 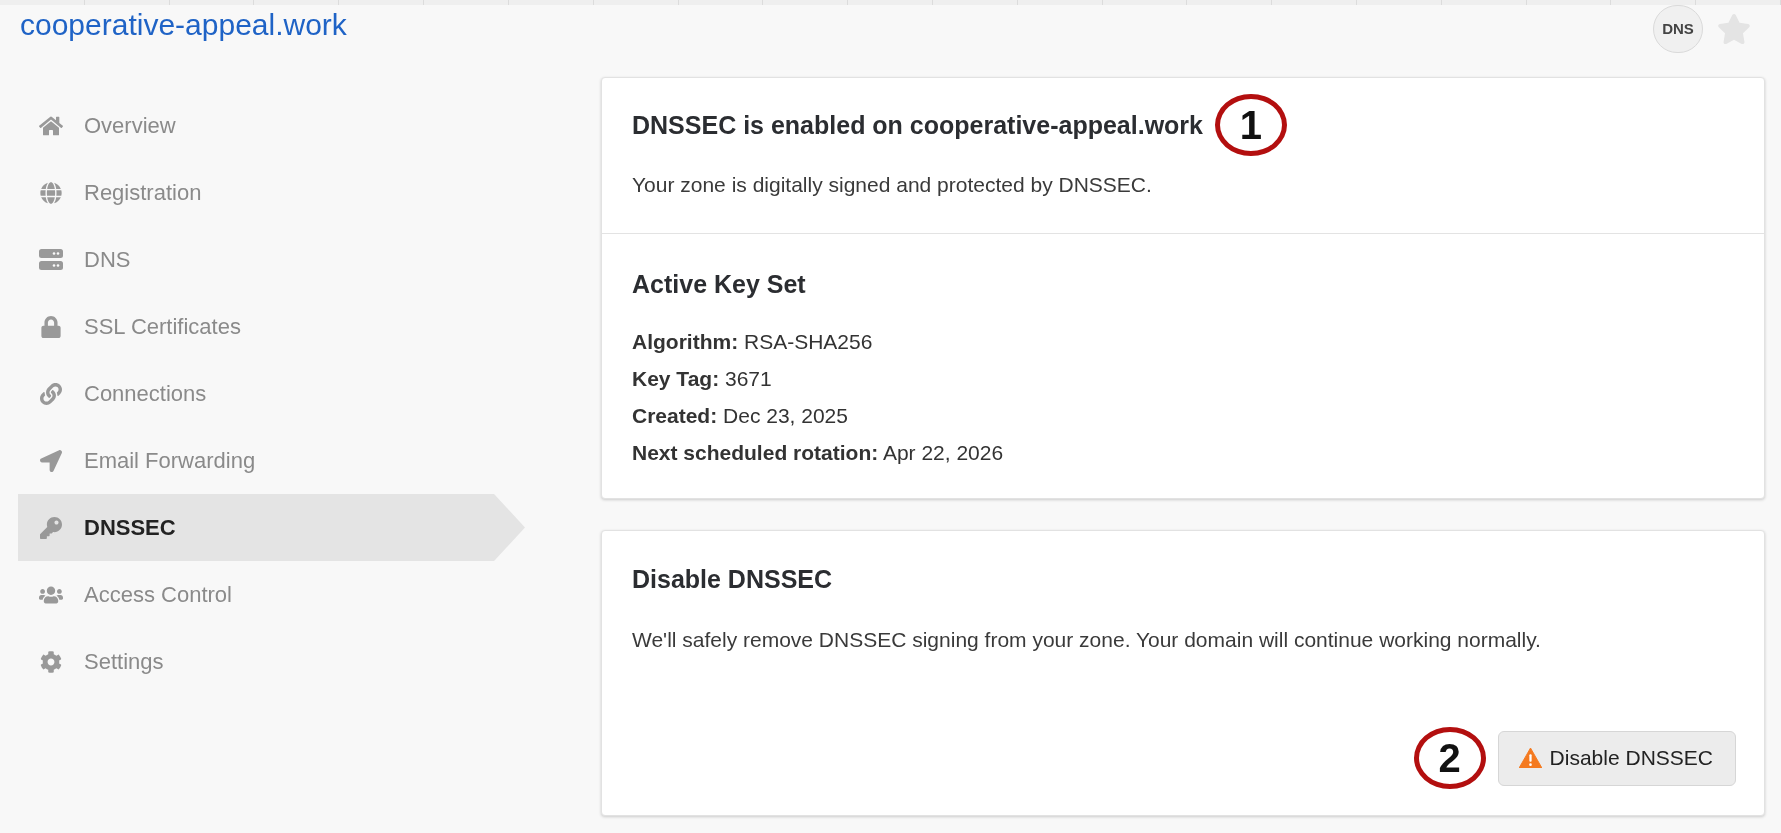 I want to click on server-icon, so click(x=51, y=259).